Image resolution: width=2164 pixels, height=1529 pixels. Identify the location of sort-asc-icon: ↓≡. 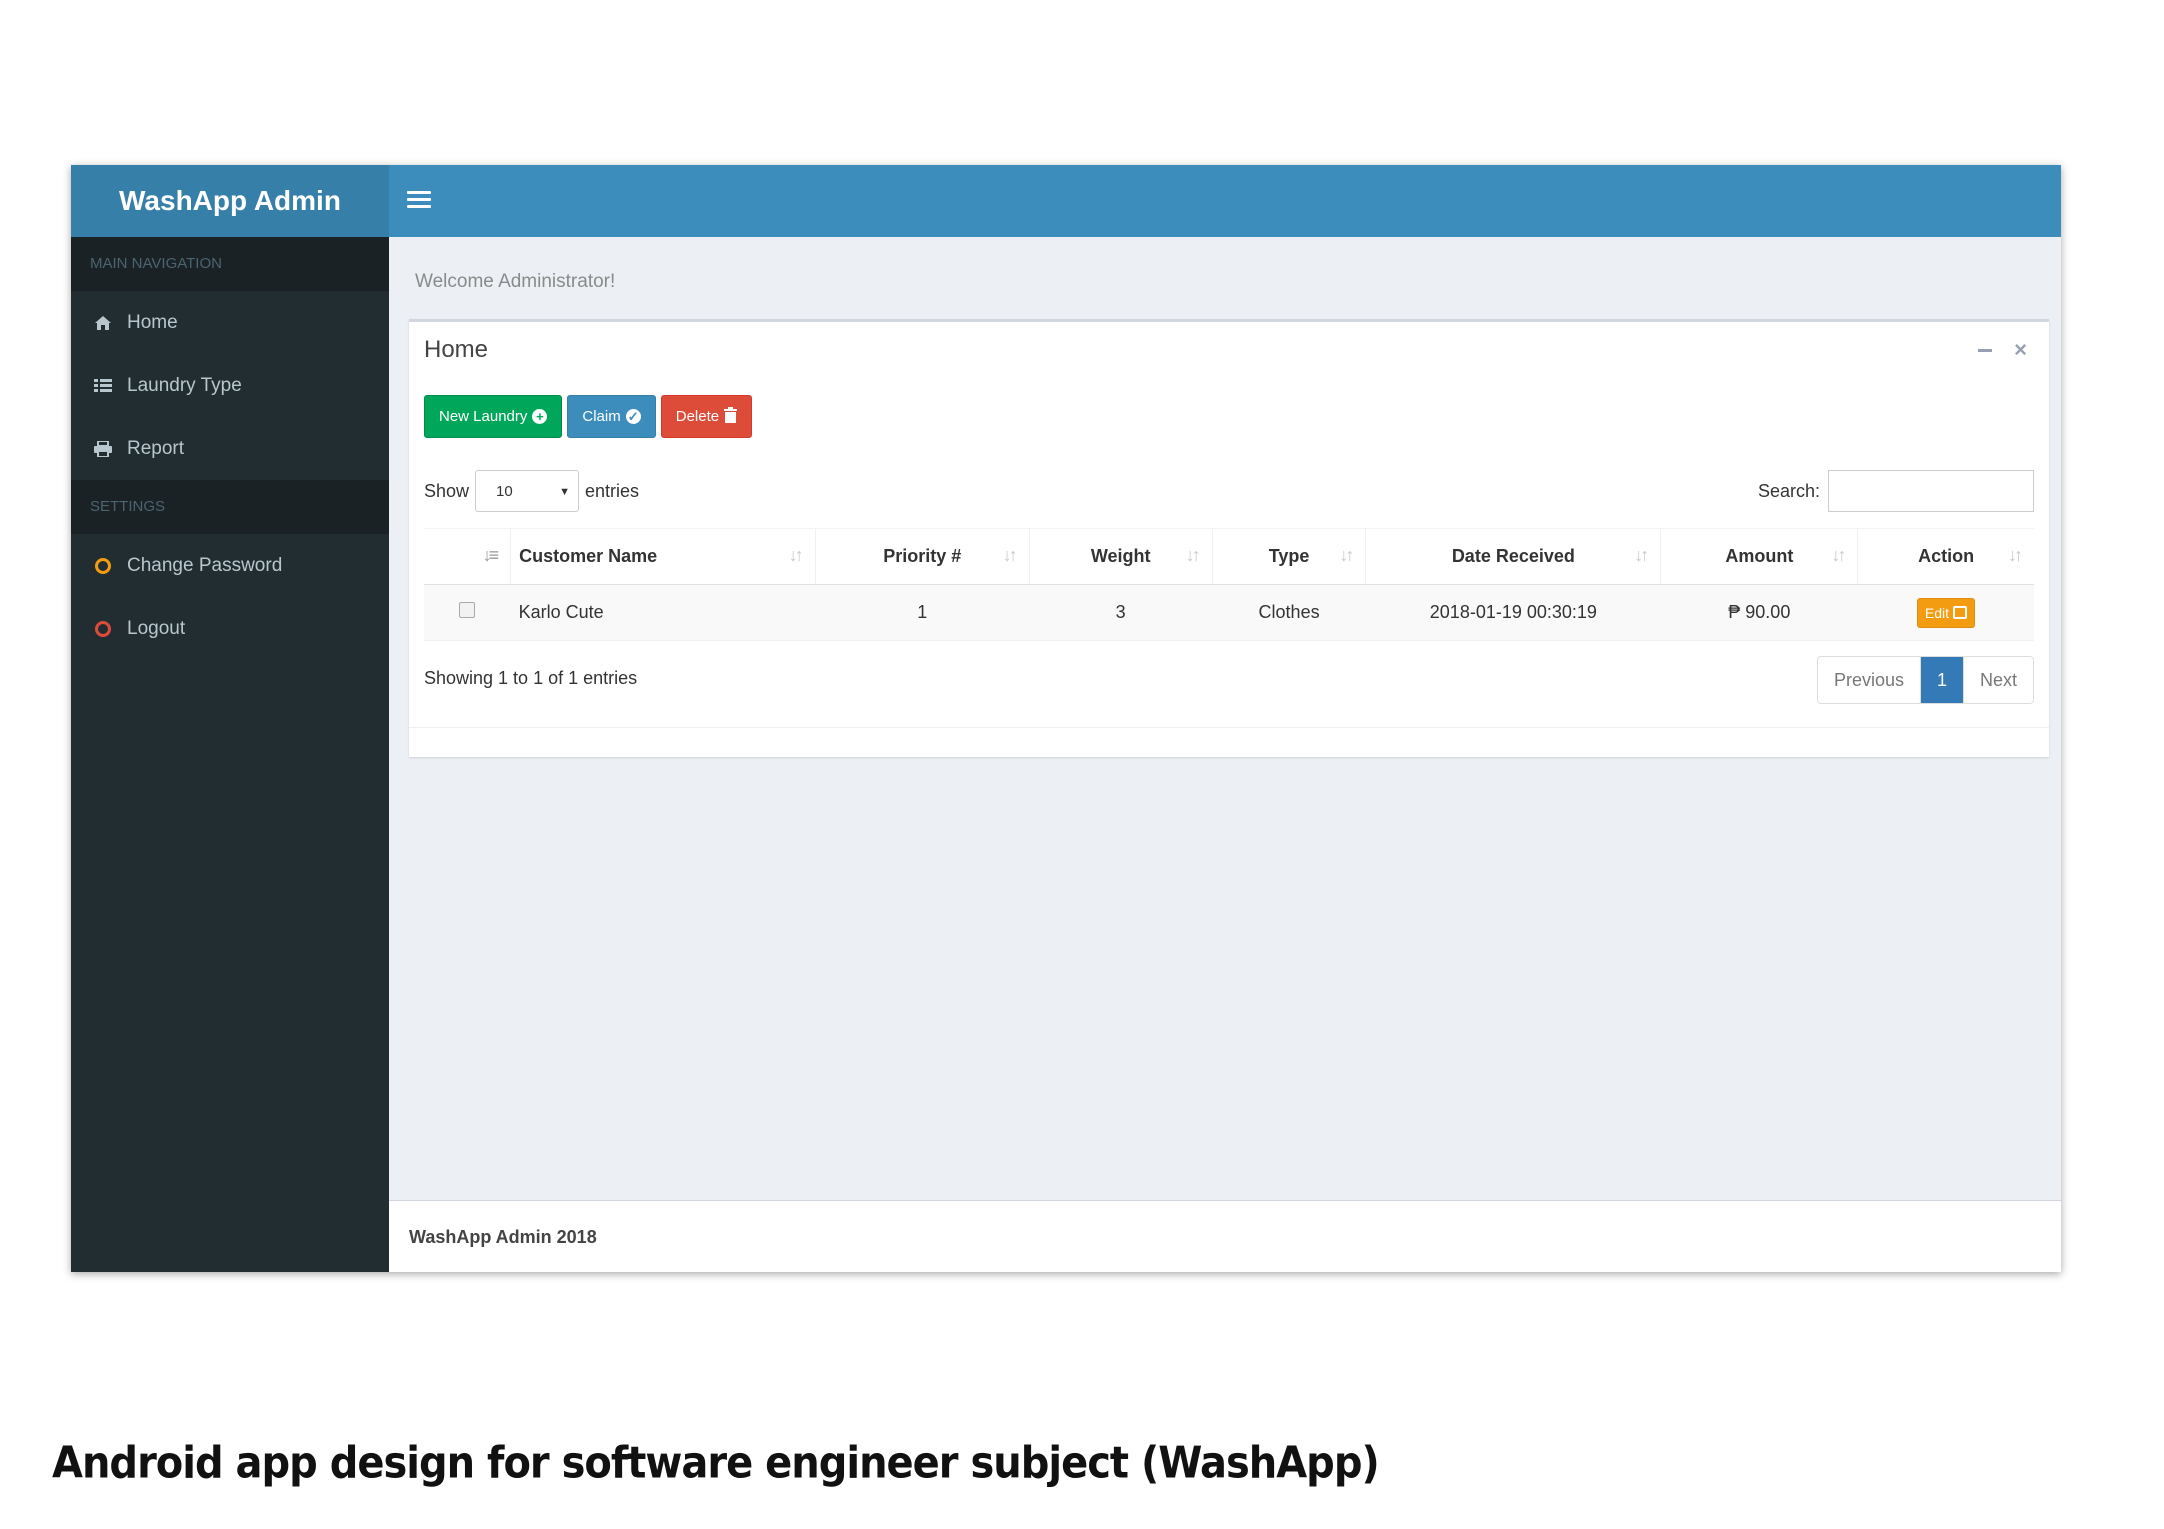
(490, 555).